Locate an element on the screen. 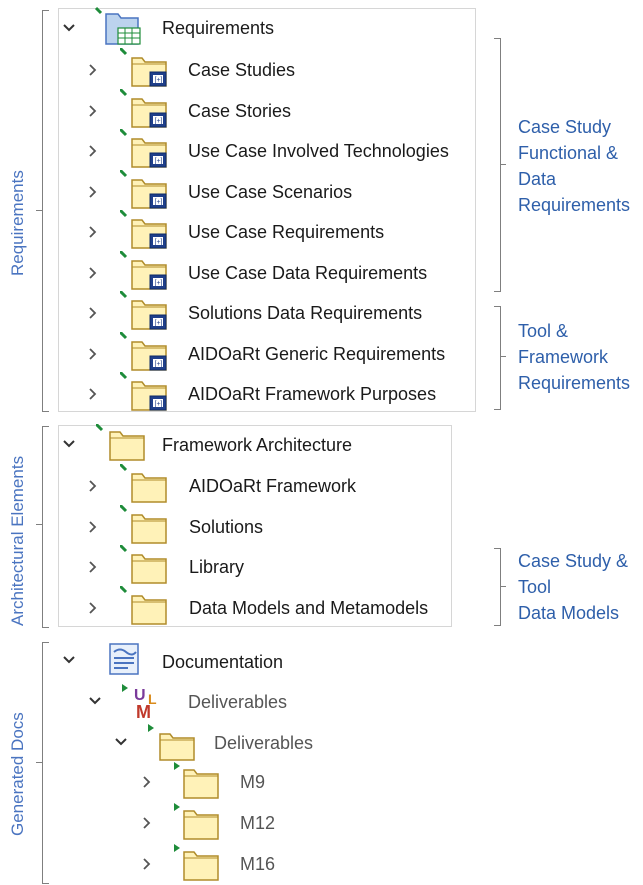 This screenshot has width=643, height=885. tree-item: Solutions is located at coordinates (226, 527).